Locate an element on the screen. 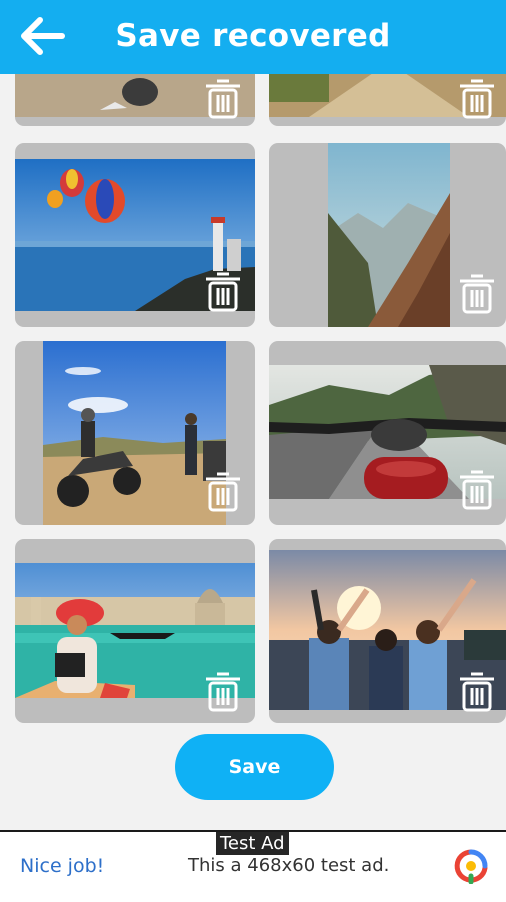  recovered-image-mountain-valley is located at coordinates (389, 235).